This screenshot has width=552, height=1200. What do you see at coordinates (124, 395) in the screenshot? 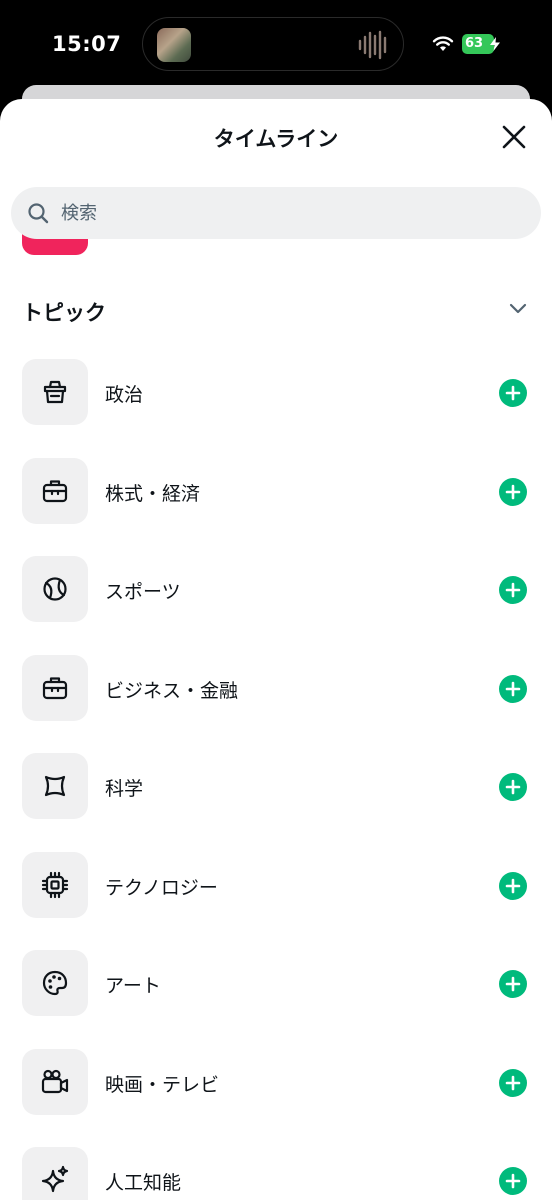
I see `topic-label: 政治` at bounding box center [124, 395].